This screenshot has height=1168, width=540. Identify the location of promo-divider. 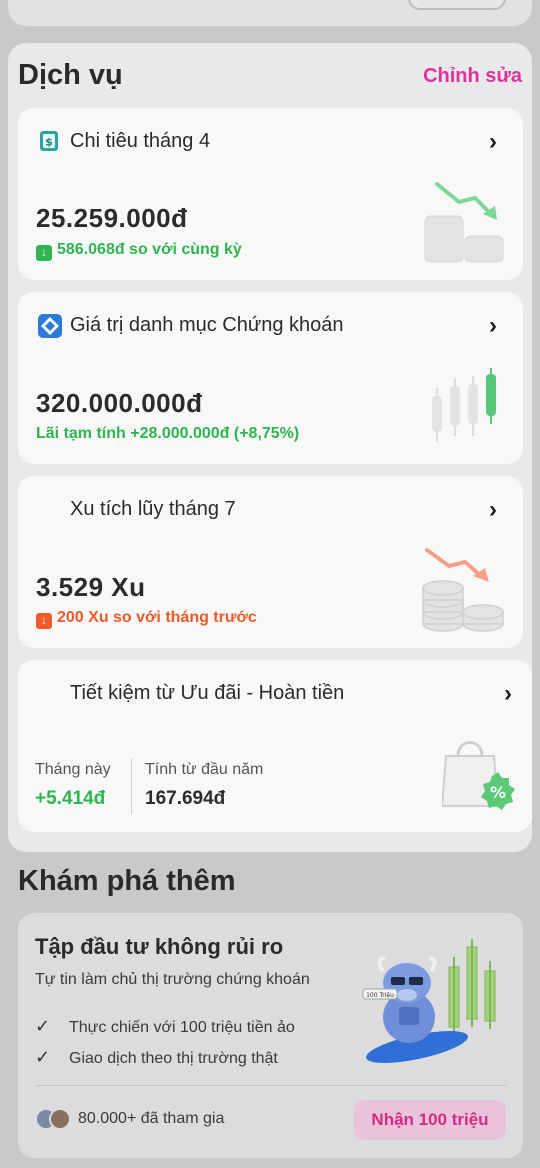
(270, 1085).